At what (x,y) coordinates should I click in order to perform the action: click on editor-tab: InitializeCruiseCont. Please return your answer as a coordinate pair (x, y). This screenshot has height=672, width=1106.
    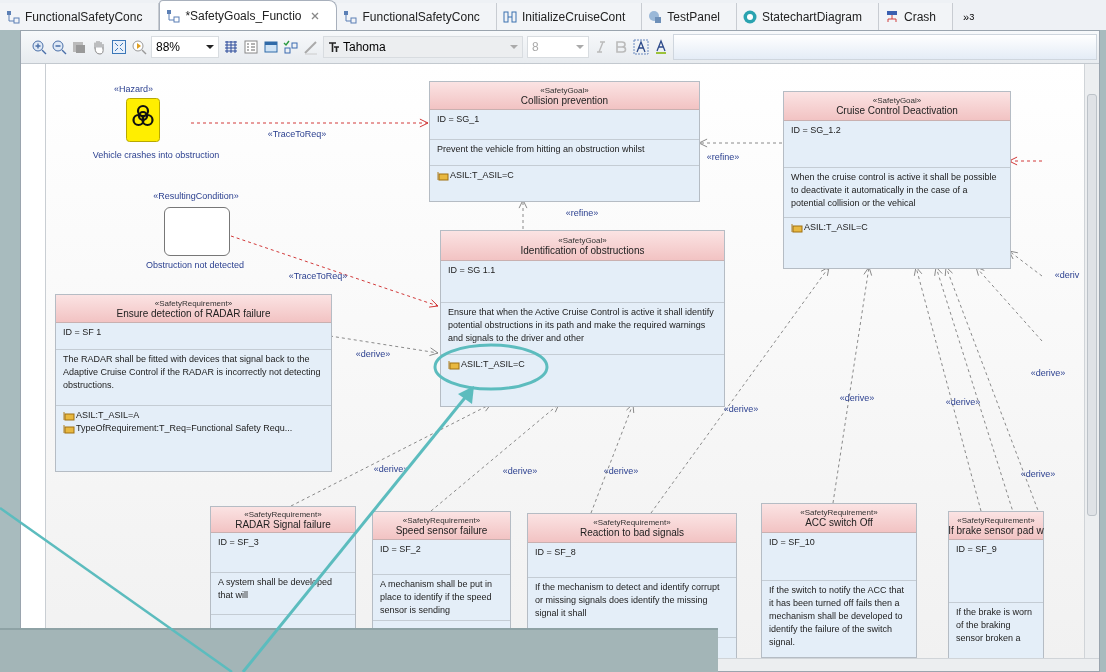
    Looking at the image, I should click on (569, 16).